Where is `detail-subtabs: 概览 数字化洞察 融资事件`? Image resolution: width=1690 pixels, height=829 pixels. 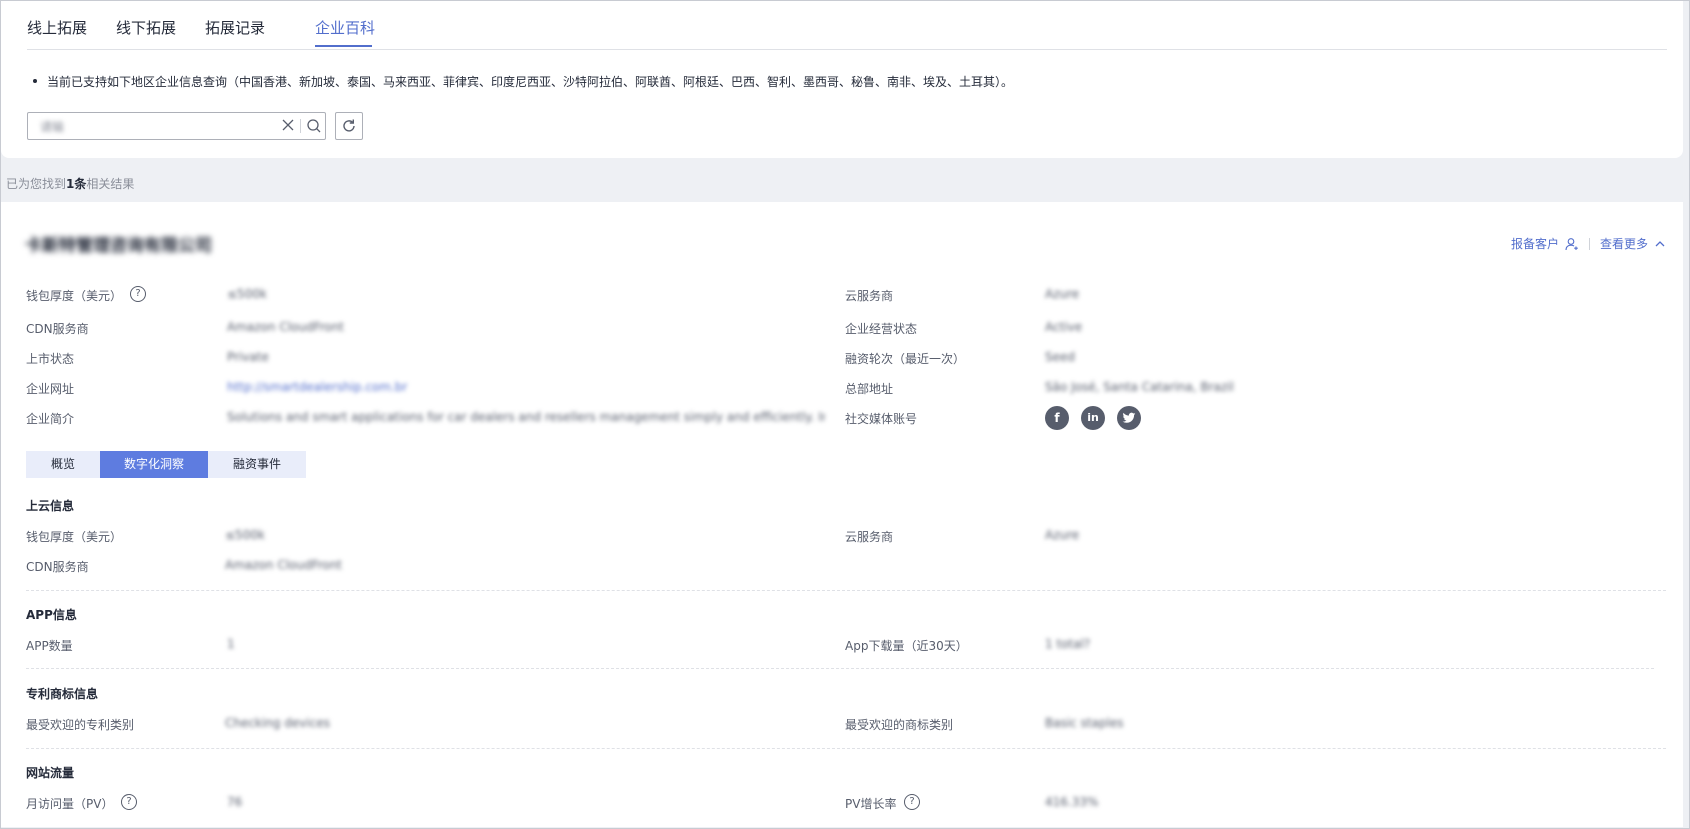
detail-subtabs: 概览 数字化洞察 融资事件 is located at coordinates (166, 464).